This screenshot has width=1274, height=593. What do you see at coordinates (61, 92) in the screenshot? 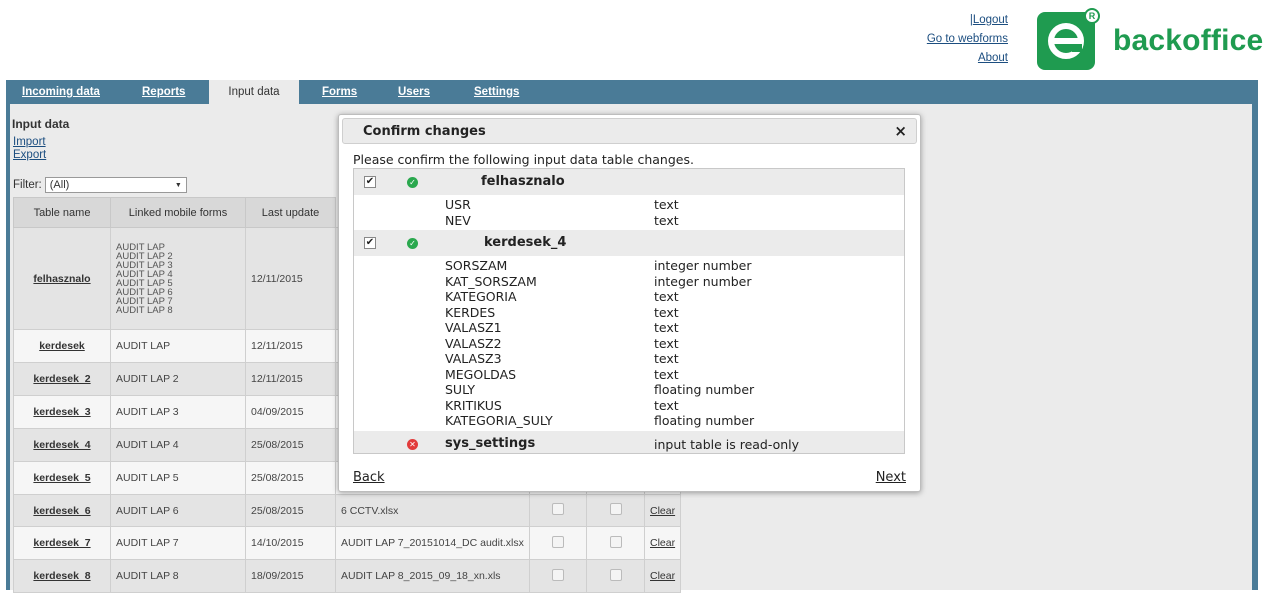
I see `tab-incoming-data: Incoming data` at bounding box center [61, 92].